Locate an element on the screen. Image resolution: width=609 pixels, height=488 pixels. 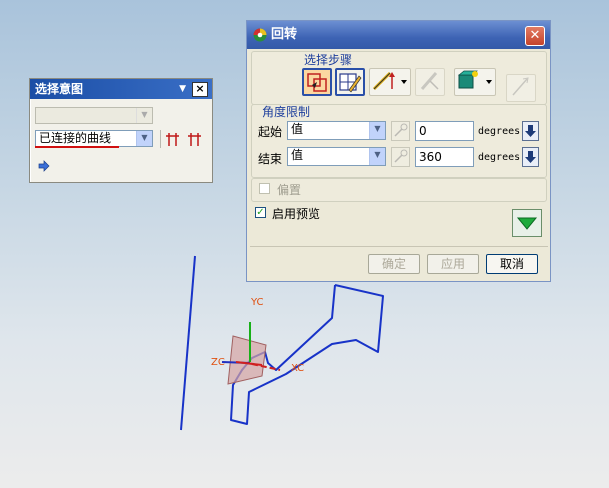
end-type-value: 值 is located at coordinates (297, 155).